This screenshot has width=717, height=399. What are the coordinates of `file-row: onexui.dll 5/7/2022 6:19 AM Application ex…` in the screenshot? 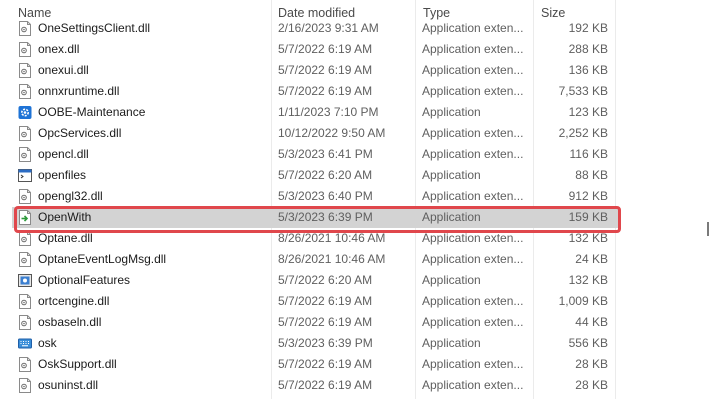 It's located at (316, 70).